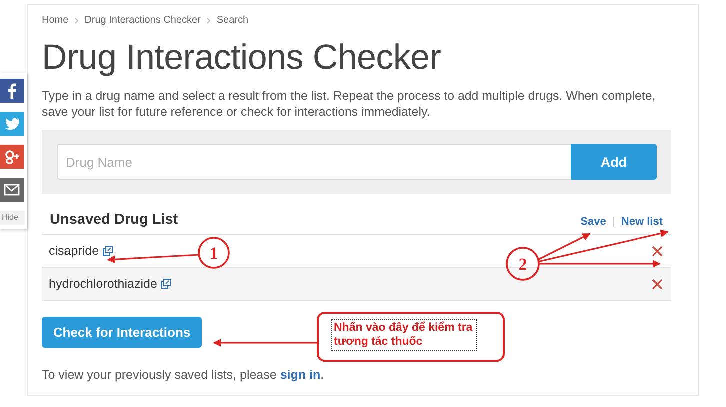 The image size is (726, 407). Describe the element at coordinates (523, 264) in the screenshot. I see `marker-annotation: 2` at that location.